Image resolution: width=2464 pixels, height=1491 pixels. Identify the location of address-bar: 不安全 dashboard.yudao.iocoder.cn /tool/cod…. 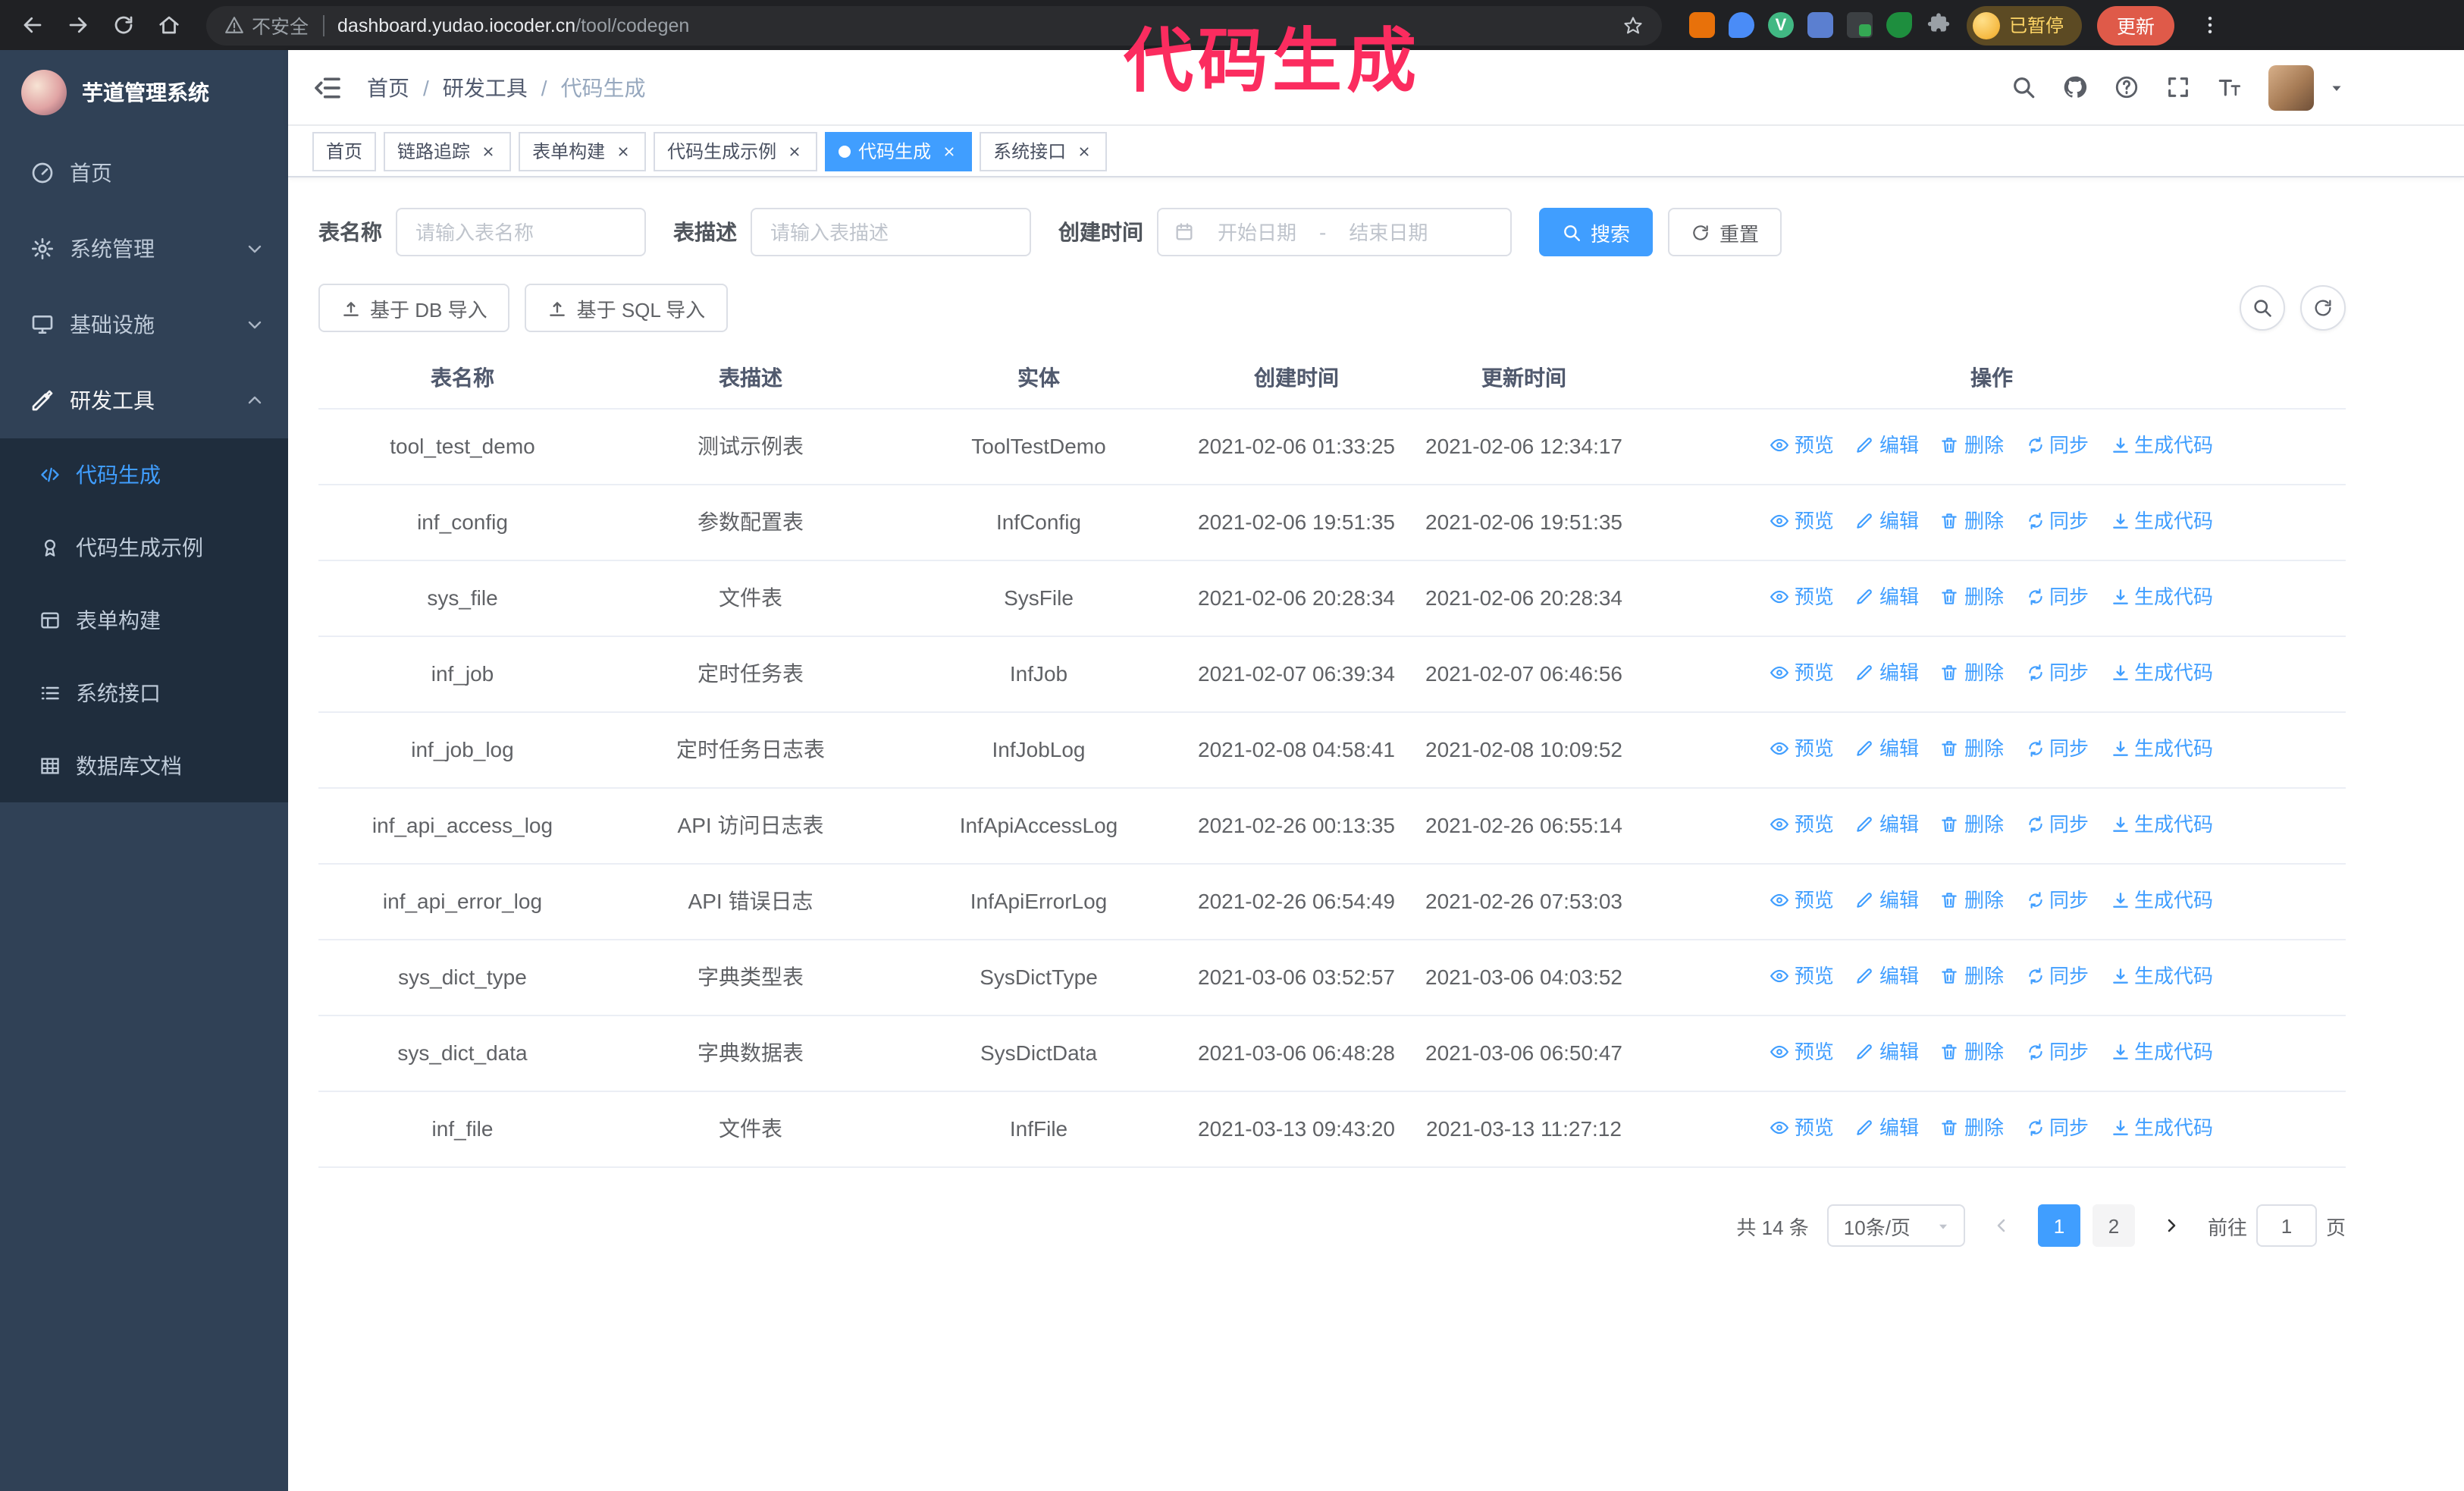
(934, 25).